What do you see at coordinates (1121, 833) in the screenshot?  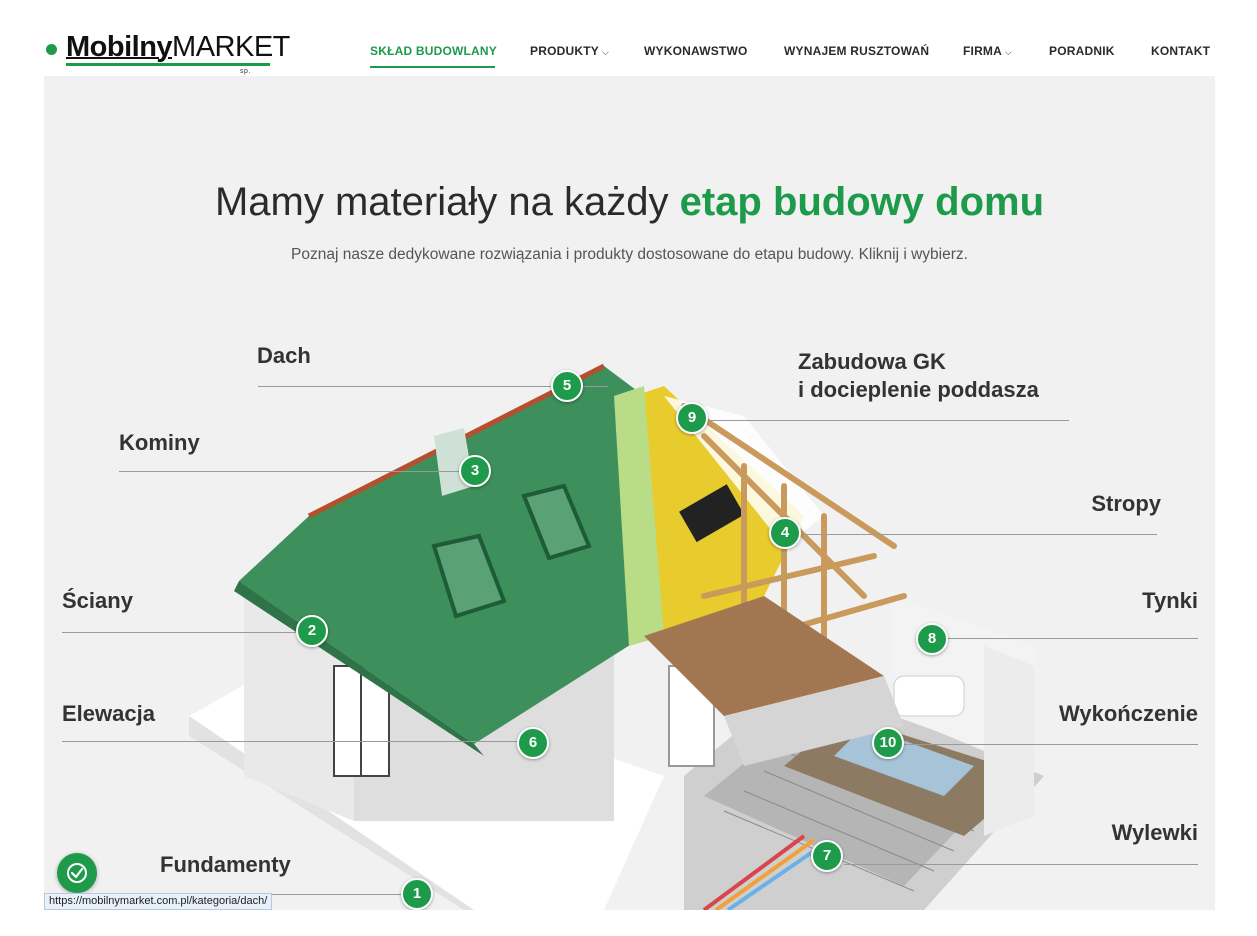 I see `stage-label-wylewki: Wylewki` at bounding box center [1121, 833].